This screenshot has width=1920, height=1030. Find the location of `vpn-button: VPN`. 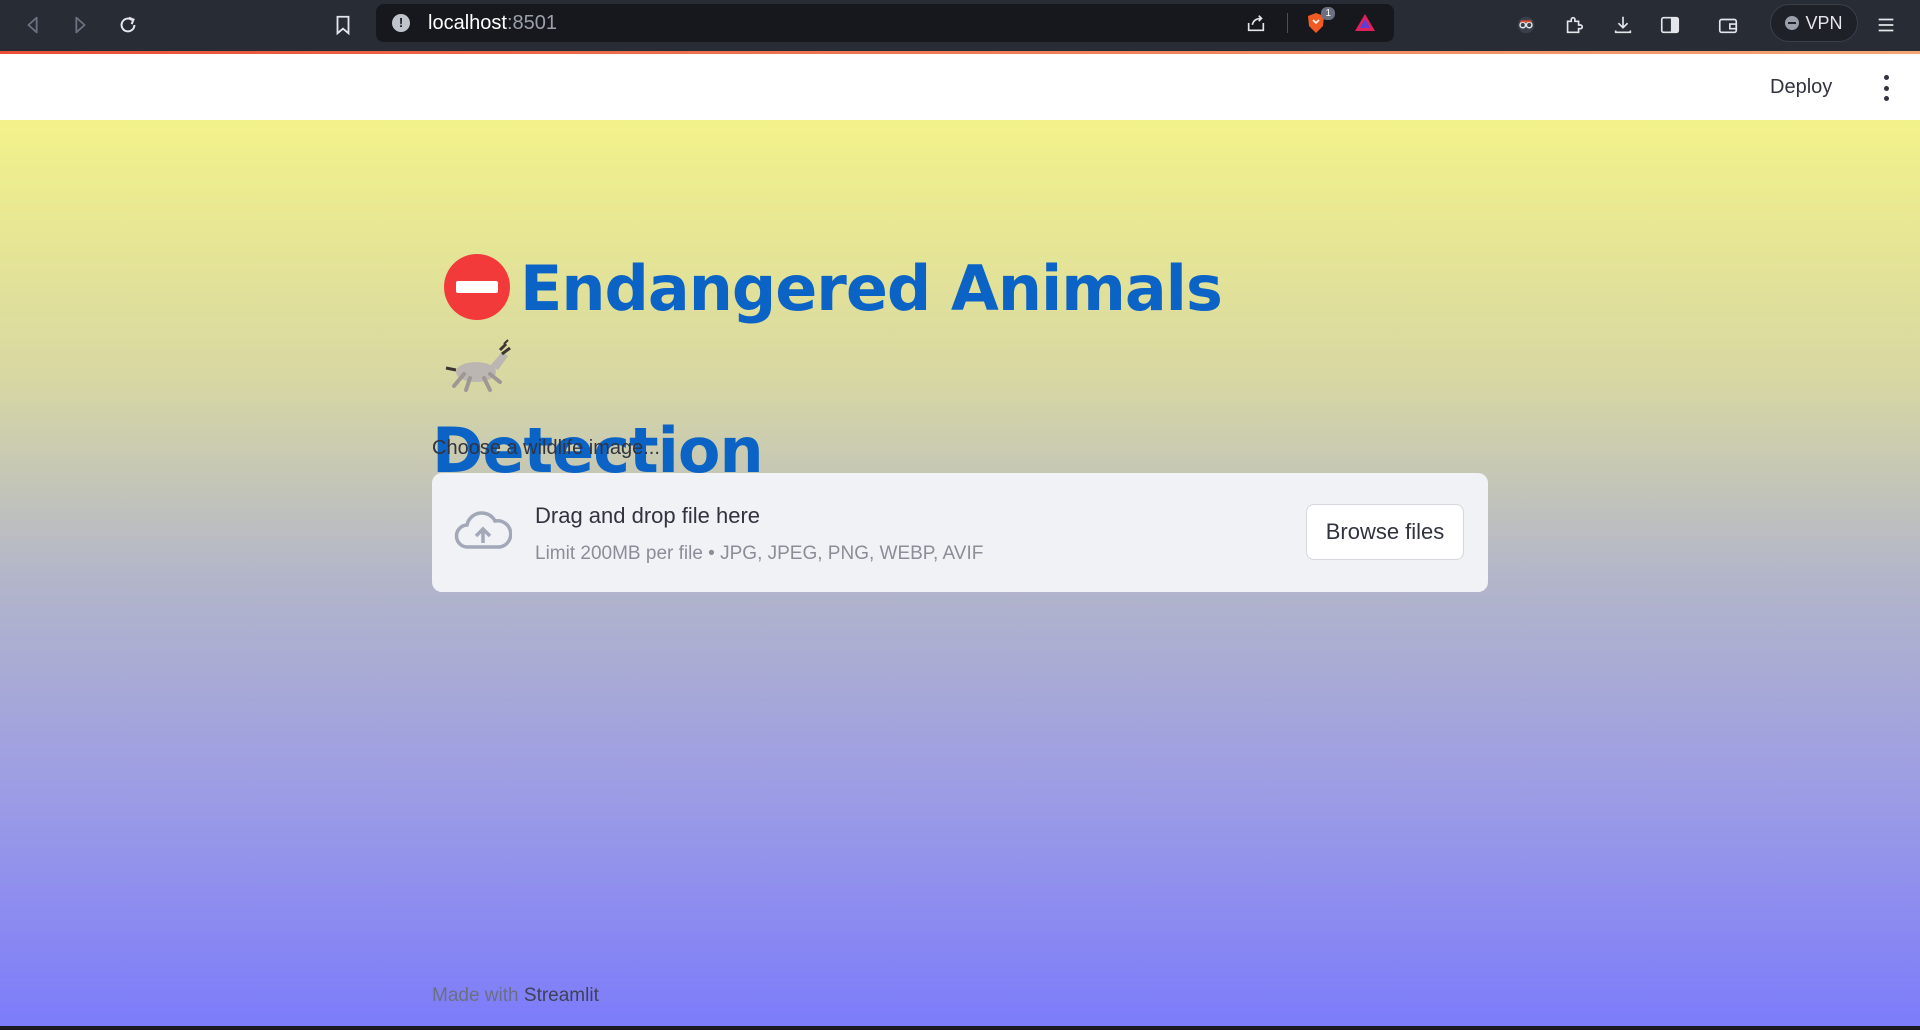

vpn-button: VPN is located at coordinates (1814, 23).